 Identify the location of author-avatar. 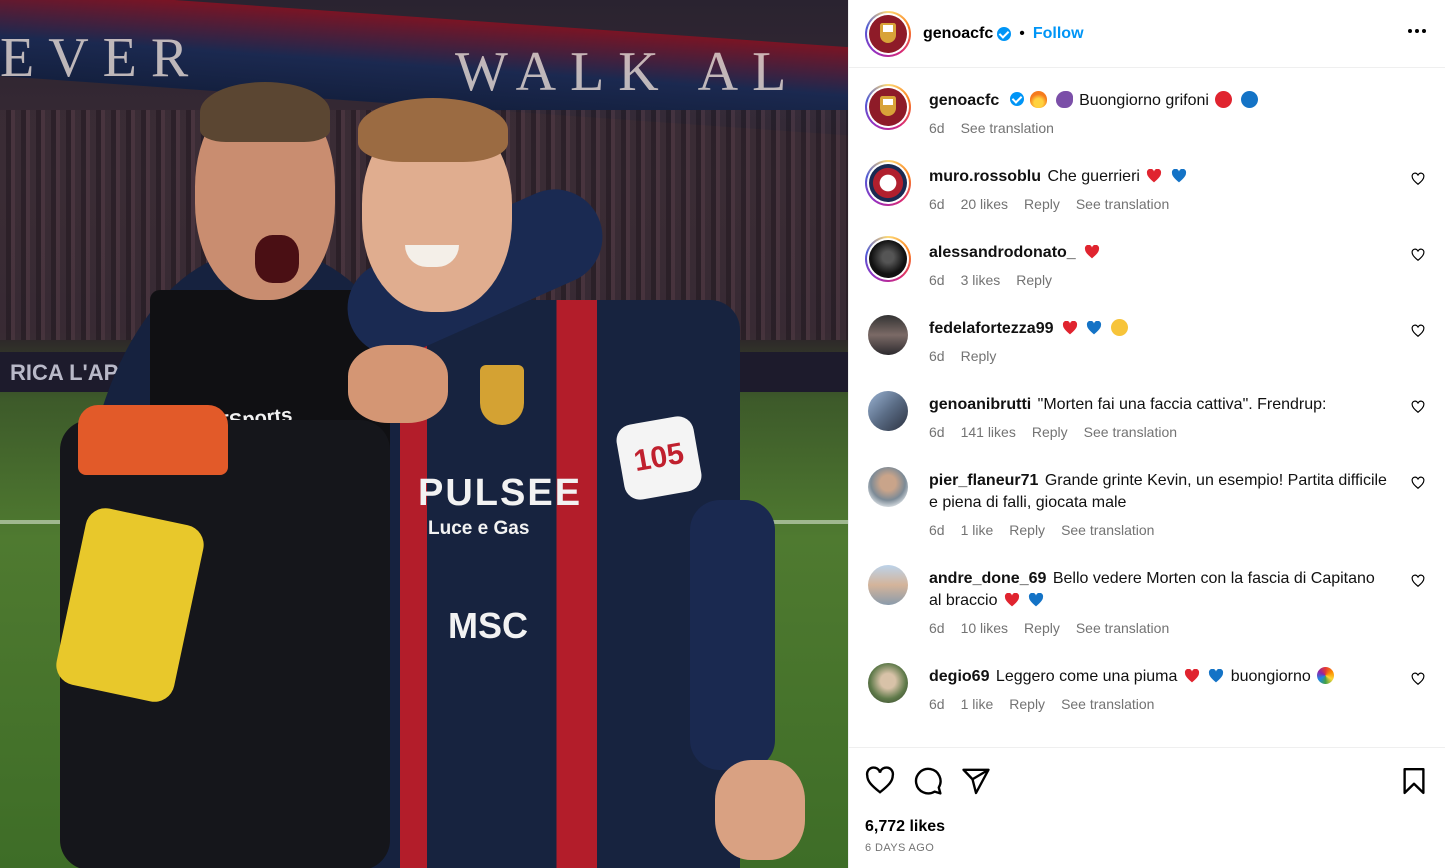
(888, 33).